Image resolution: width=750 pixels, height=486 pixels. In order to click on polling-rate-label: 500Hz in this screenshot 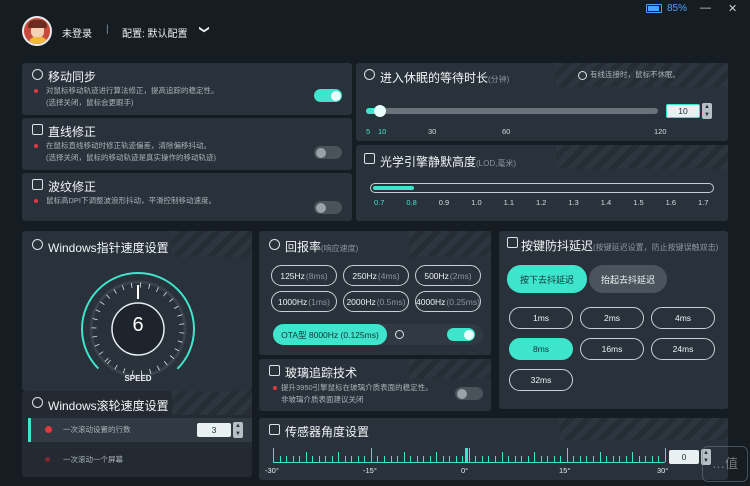, I will do `click(436, 275)`.